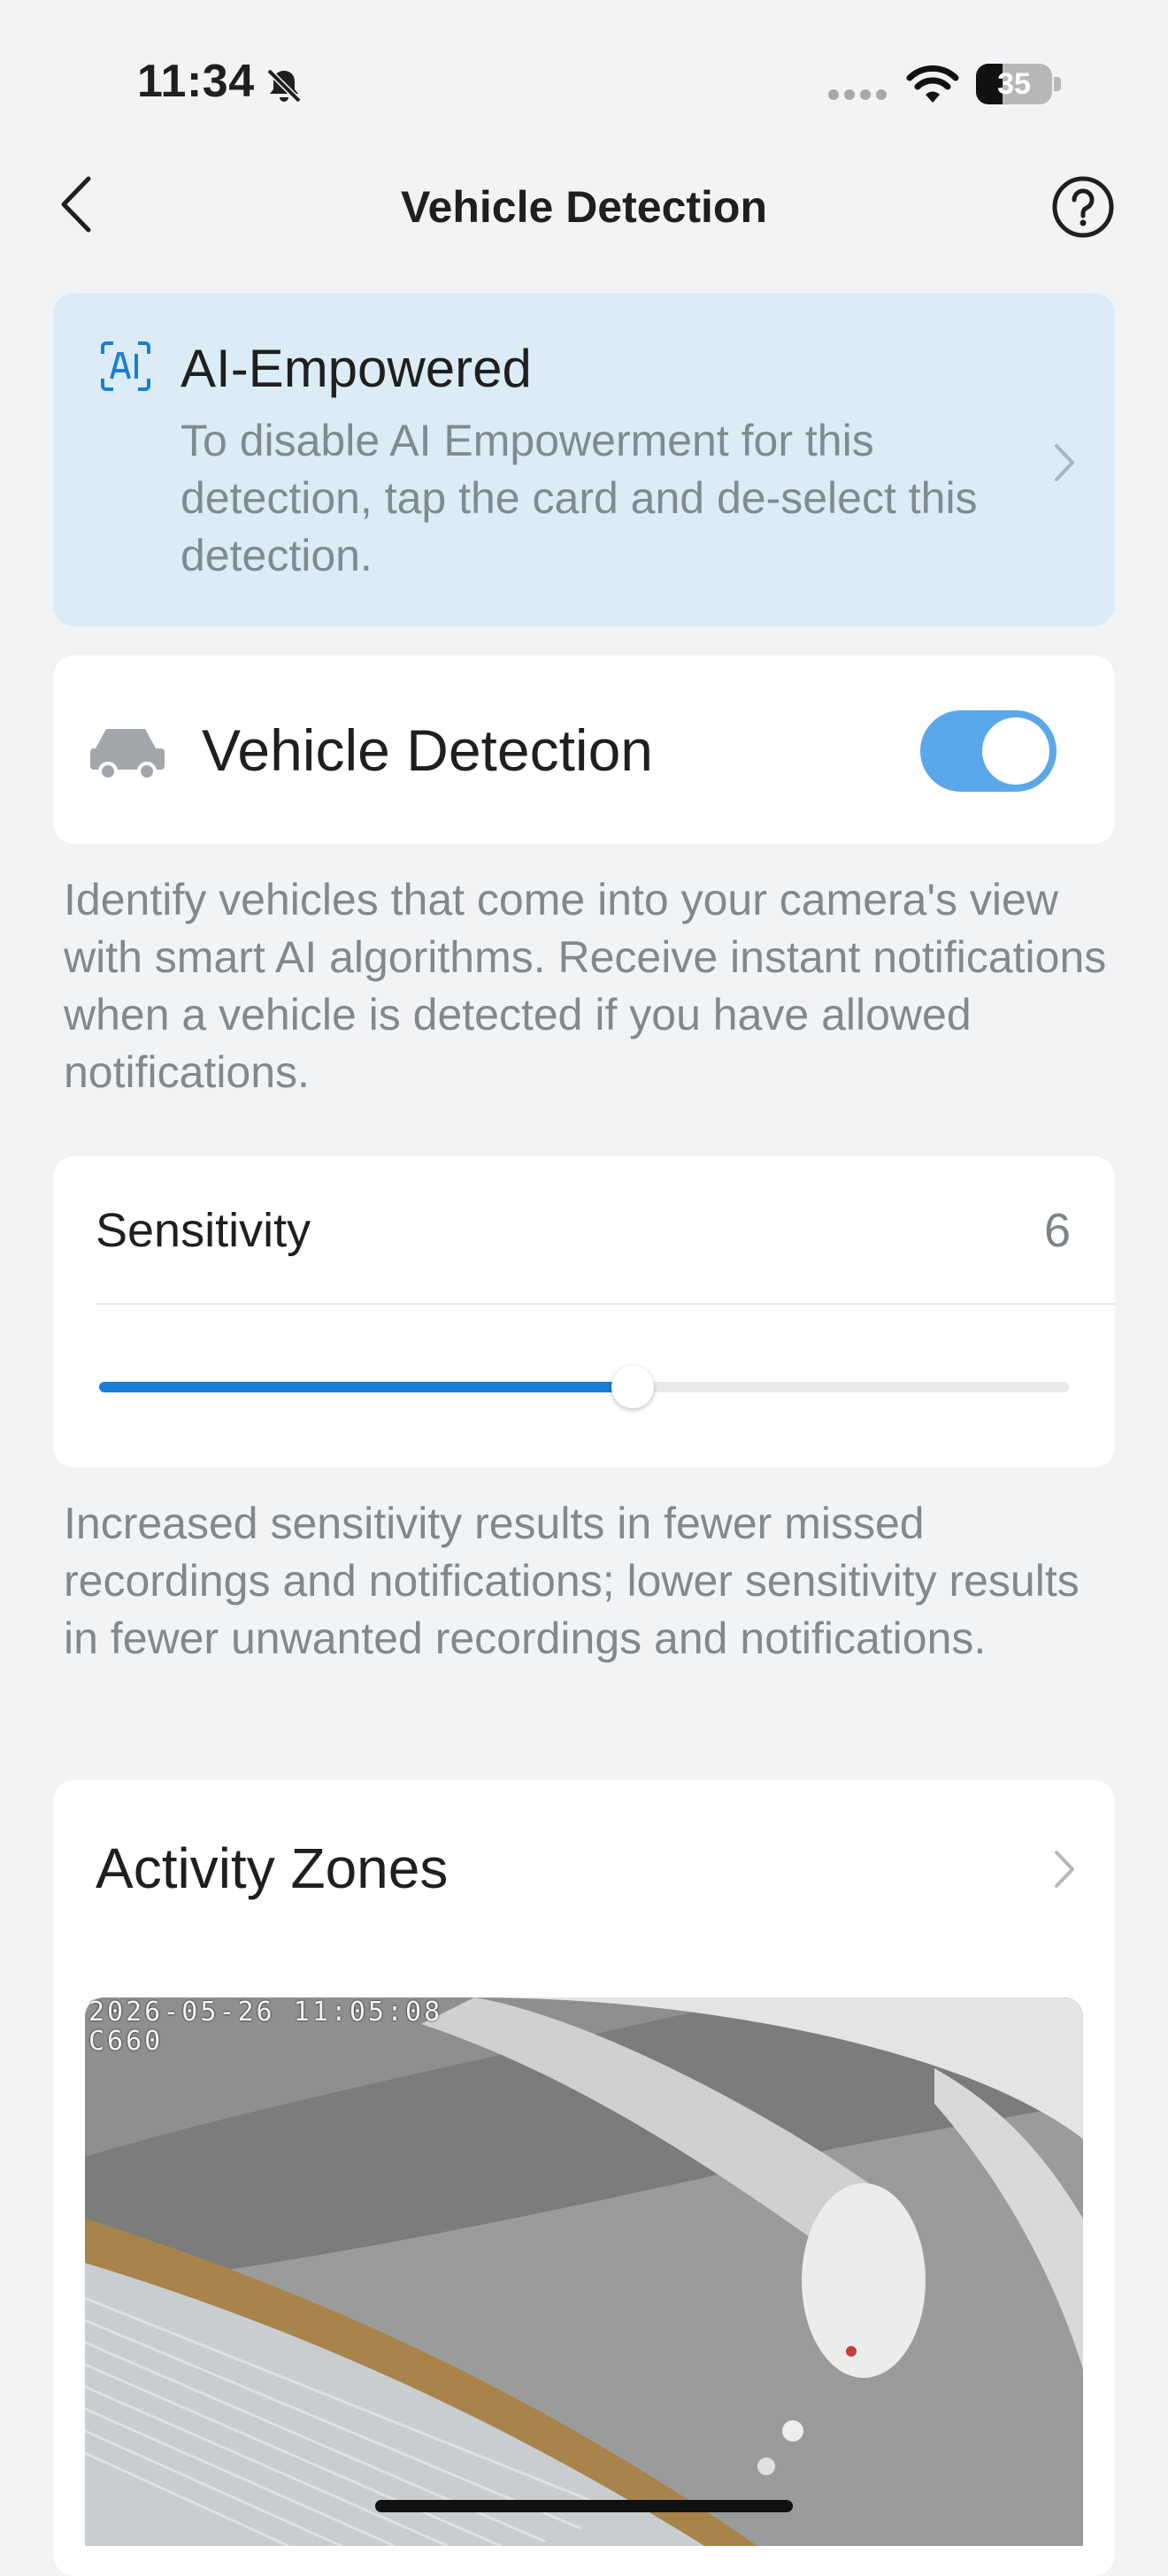 The height and width of the screenshot is (2576, 1168). What do you see at coordinates (128, 754) in the screenshot?
I see `car-icon` at bounding box center [128, 754].